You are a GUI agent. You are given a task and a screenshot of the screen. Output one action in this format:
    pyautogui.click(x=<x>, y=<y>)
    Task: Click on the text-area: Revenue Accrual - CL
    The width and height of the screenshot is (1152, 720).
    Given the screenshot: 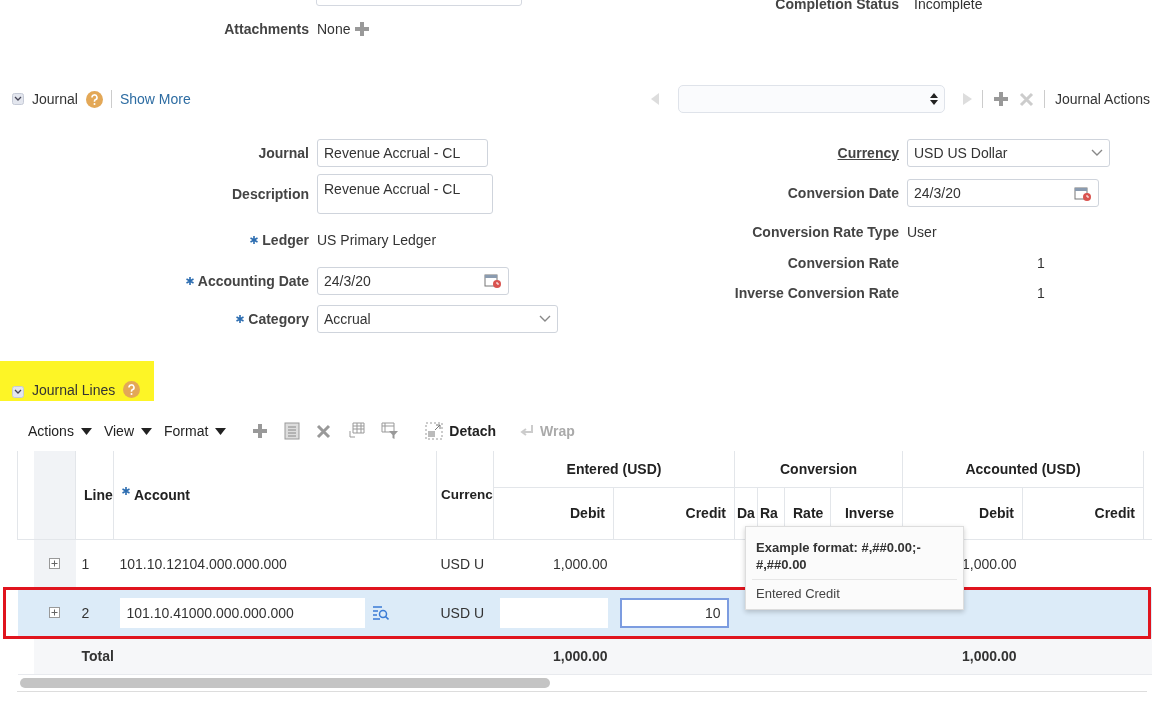 What is the action you would take?
    pyautogui.click(x=405, y=194)
    